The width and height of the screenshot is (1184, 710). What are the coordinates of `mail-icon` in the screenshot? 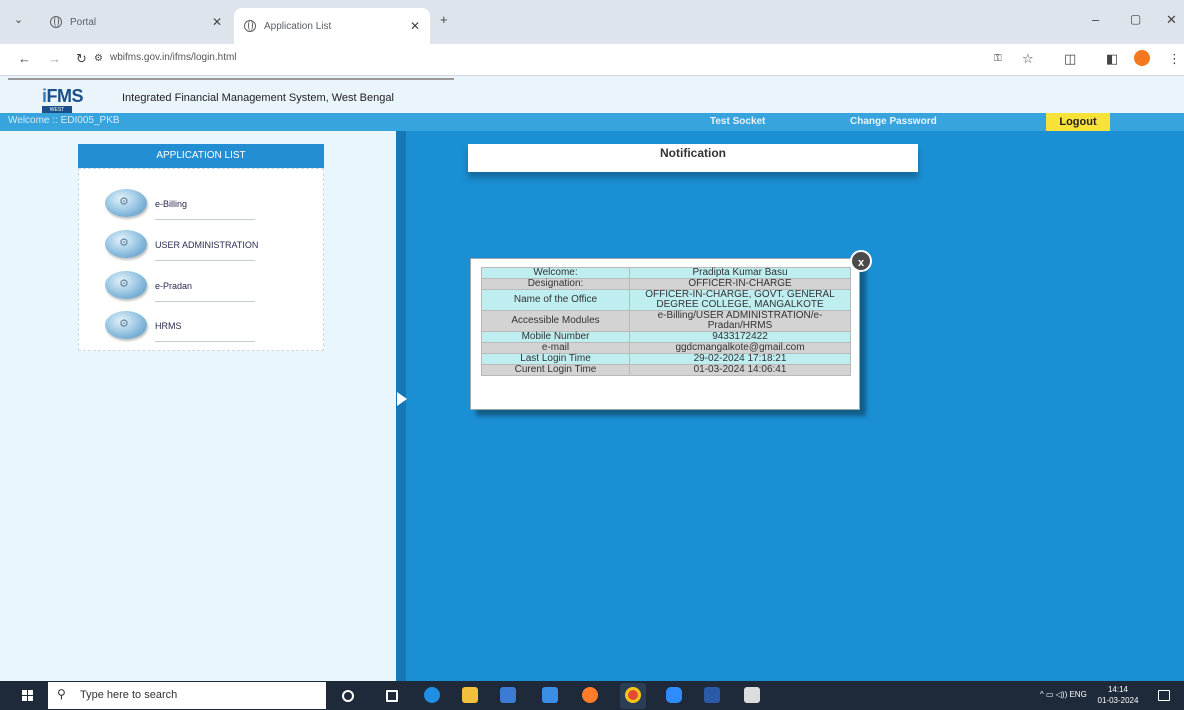 It's located at (550, 695).